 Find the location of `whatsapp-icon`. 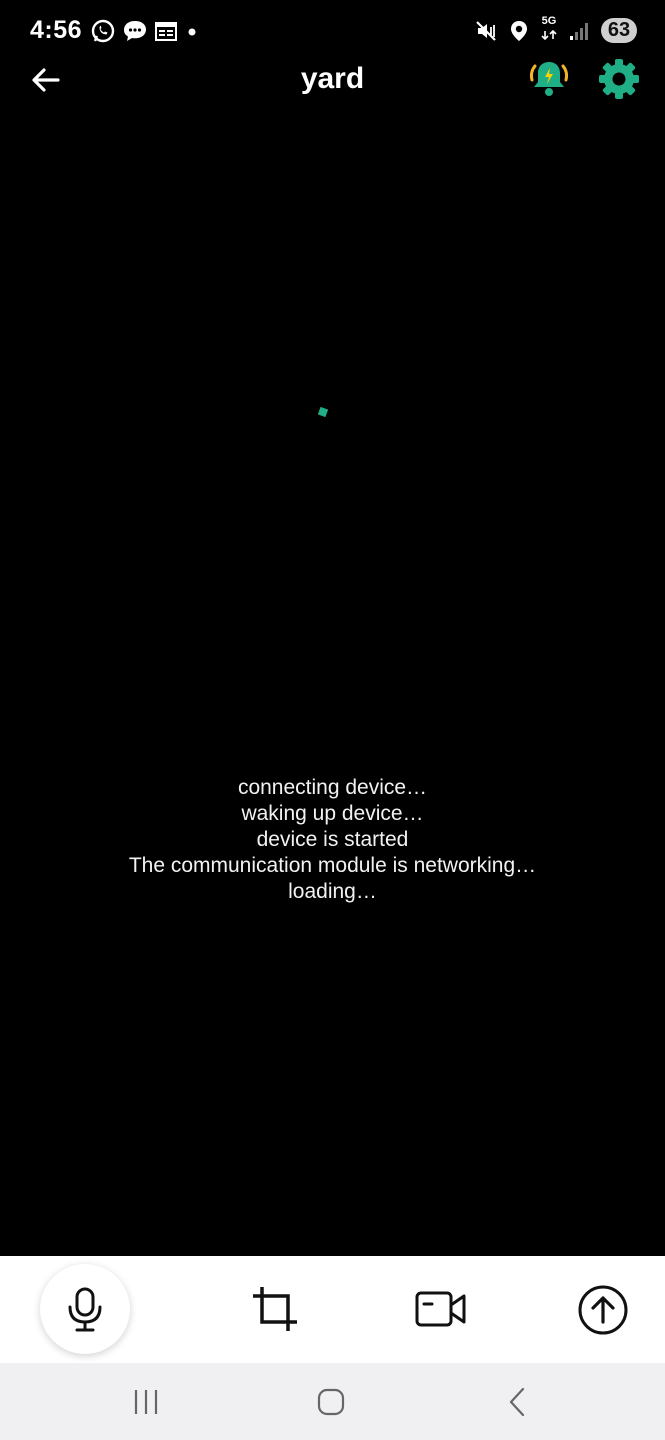

whatsapp-icon is located at coordinates (103, 31).